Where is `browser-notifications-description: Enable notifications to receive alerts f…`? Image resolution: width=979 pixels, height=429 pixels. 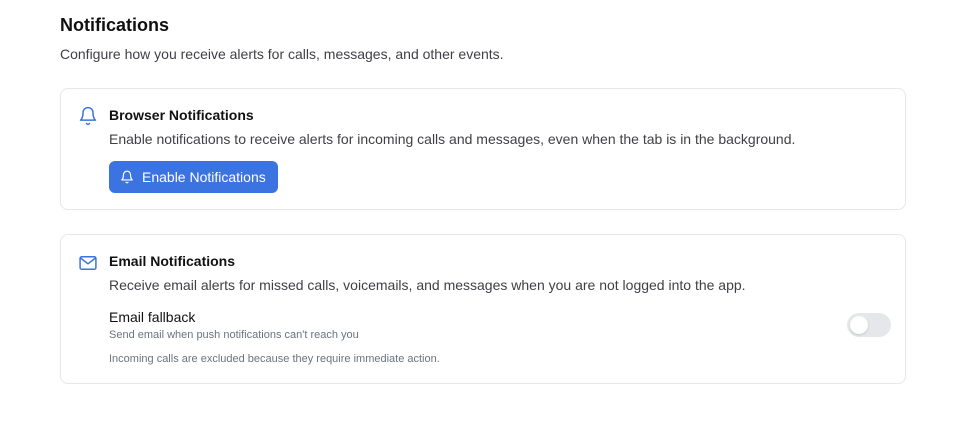
browser-notifications-description: Enable notifications to receive alerts f… is located at coordinates (452, 139).